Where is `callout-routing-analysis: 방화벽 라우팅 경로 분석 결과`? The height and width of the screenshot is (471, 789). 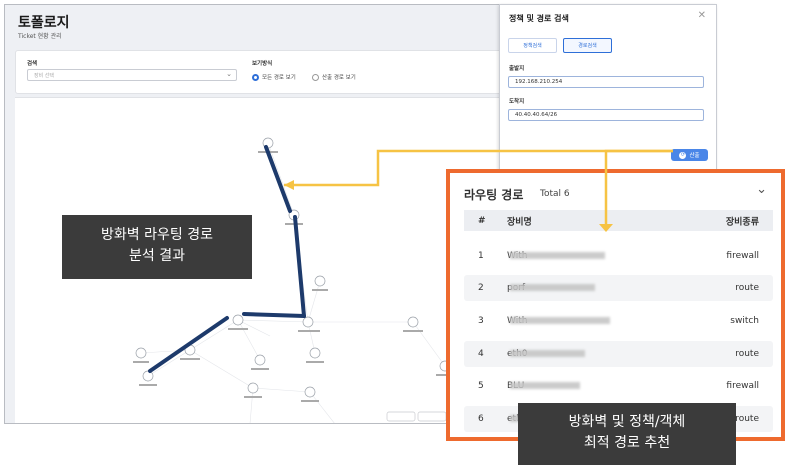
callout-routing-analysis: 방화벽 라우팅 경로 분석 결과 is located at coordinates (157, 247).